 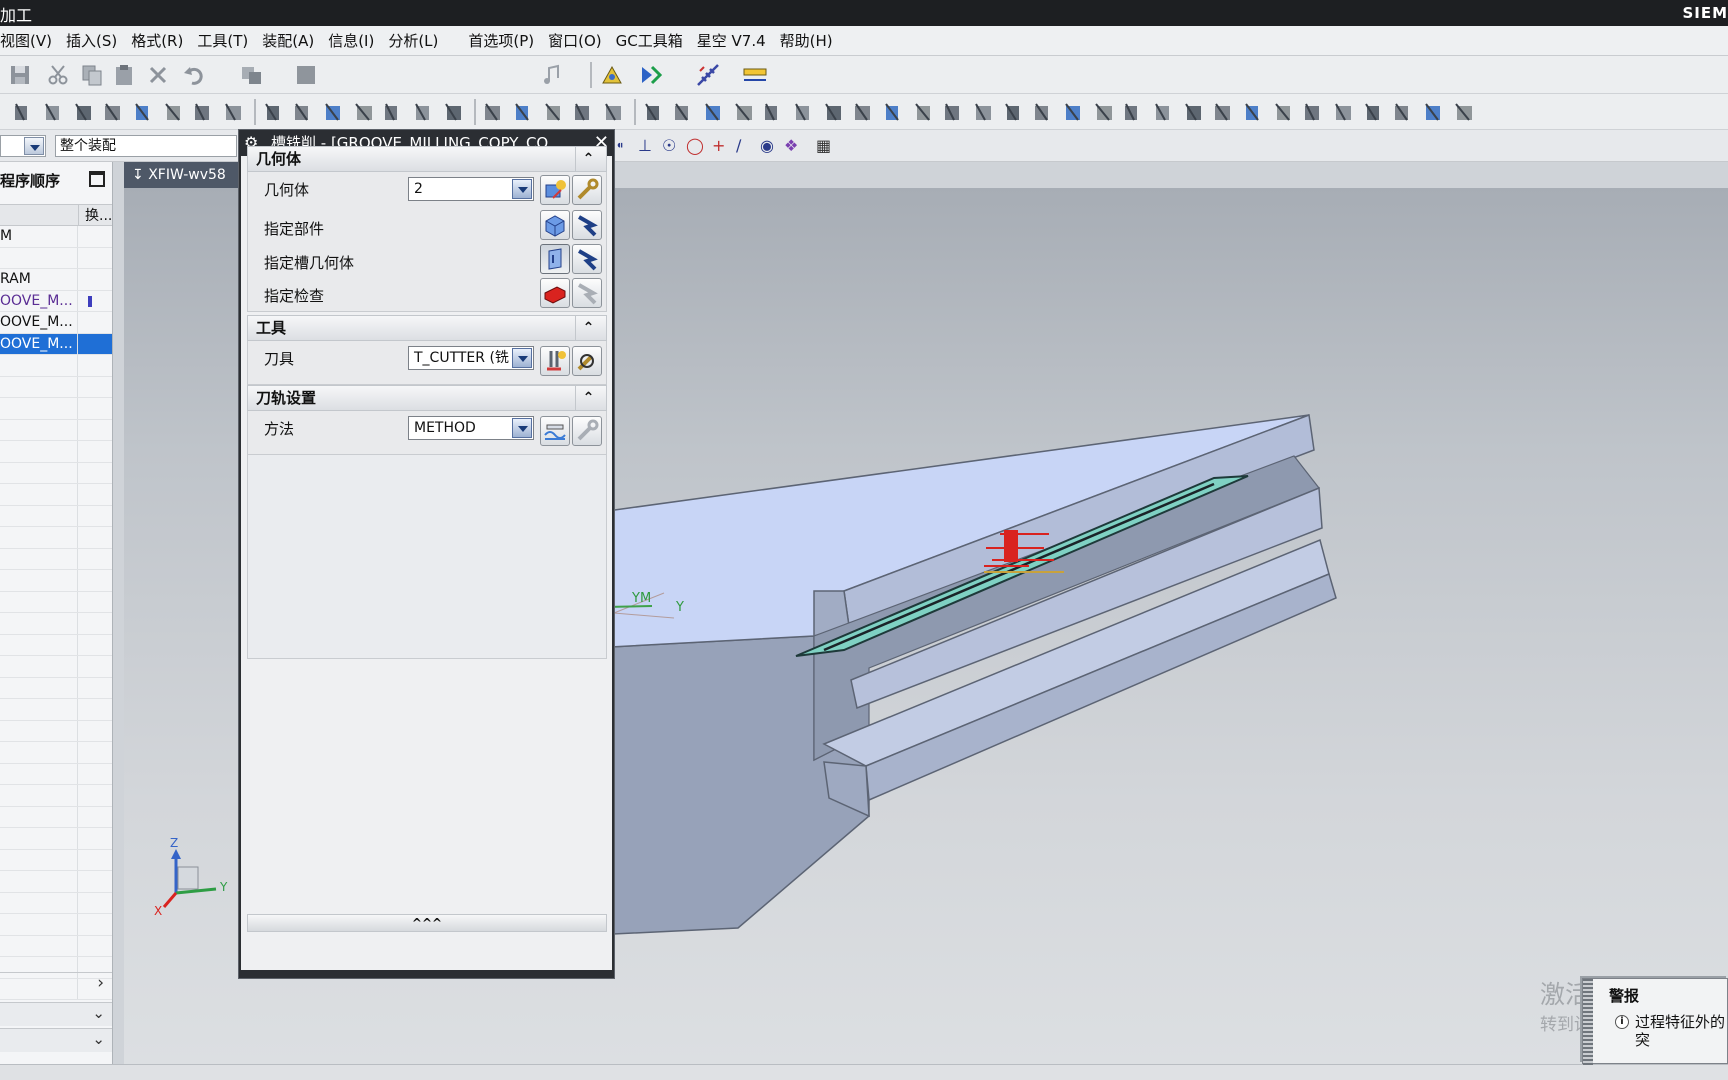 I want to click on alert-grip, so click(x=1588, y=1022).